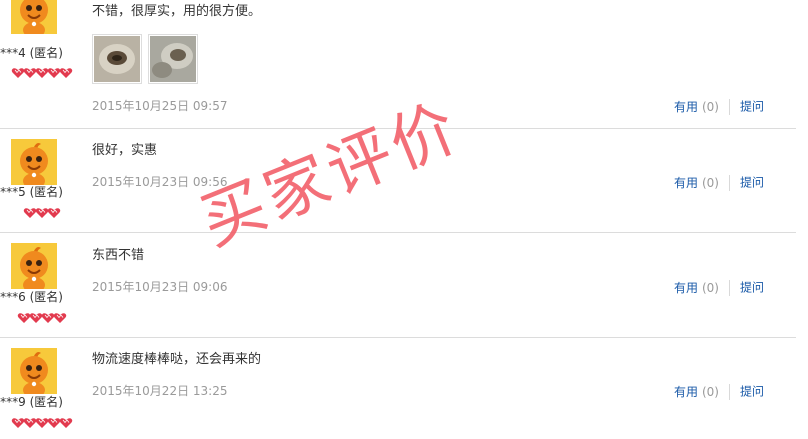 The width and height of the screenshot is (808, 439). What do you see at coordinates (160, 106) in the screenshot?
I see `review-date: 2015年10月25日 09:57` at bounding box center [160, 106].